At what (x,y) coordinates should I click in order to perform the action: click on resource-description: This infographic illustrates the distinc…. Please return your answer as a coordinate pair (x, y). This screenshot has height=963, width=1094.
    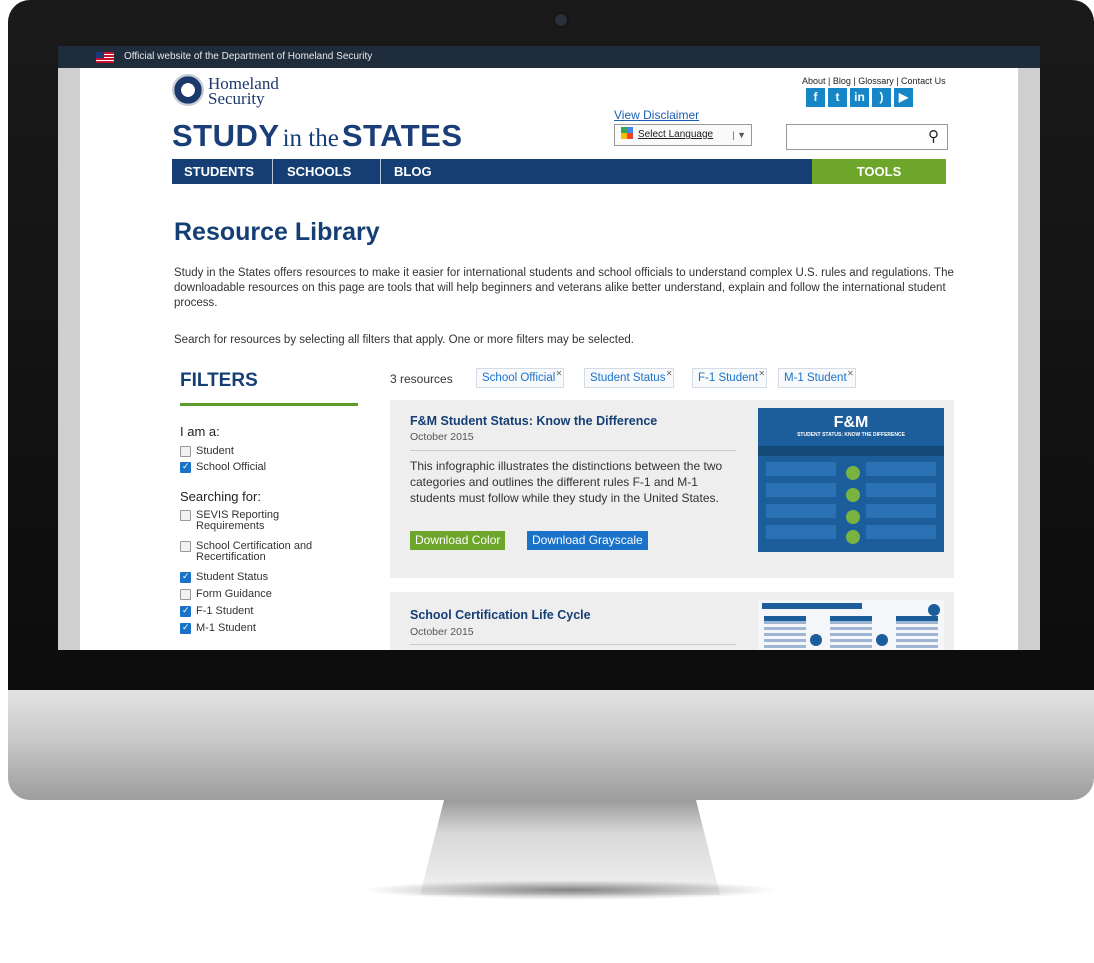
    Looking at the image, I should click on (566, 482).